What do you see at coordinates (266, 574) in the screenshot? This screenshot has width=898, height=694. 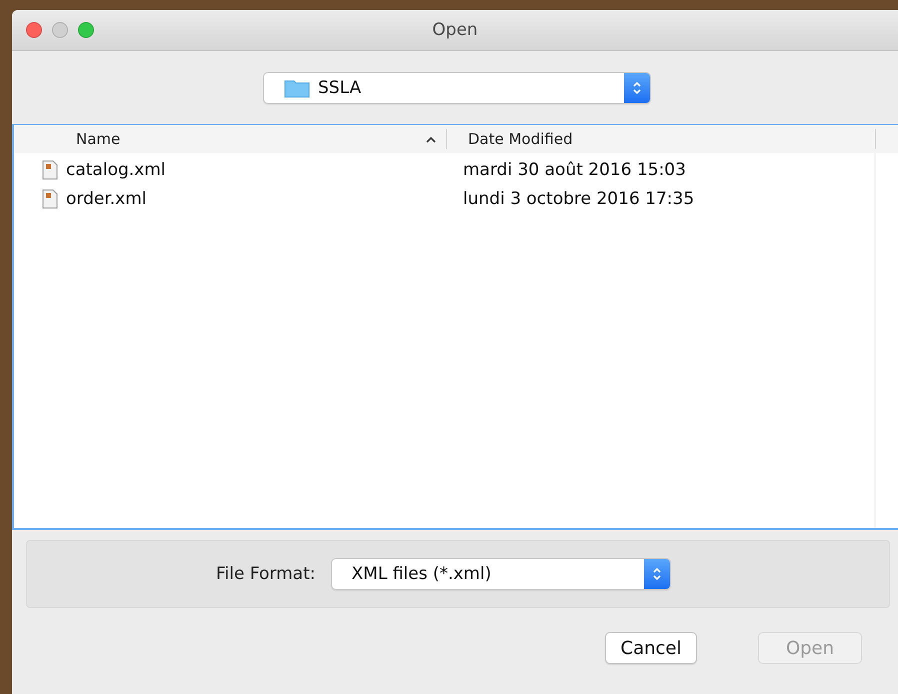 I see `format-label: File Format:` at bounding box center [266, 574].